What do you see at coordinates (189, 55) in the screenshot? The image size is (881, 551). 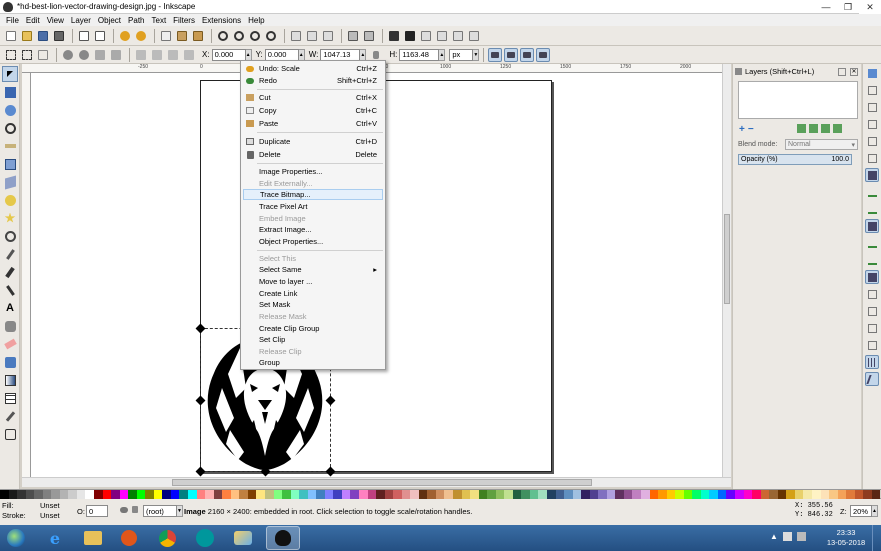 I see `lower-to-bottom-button` at bounding box center [189, 55].